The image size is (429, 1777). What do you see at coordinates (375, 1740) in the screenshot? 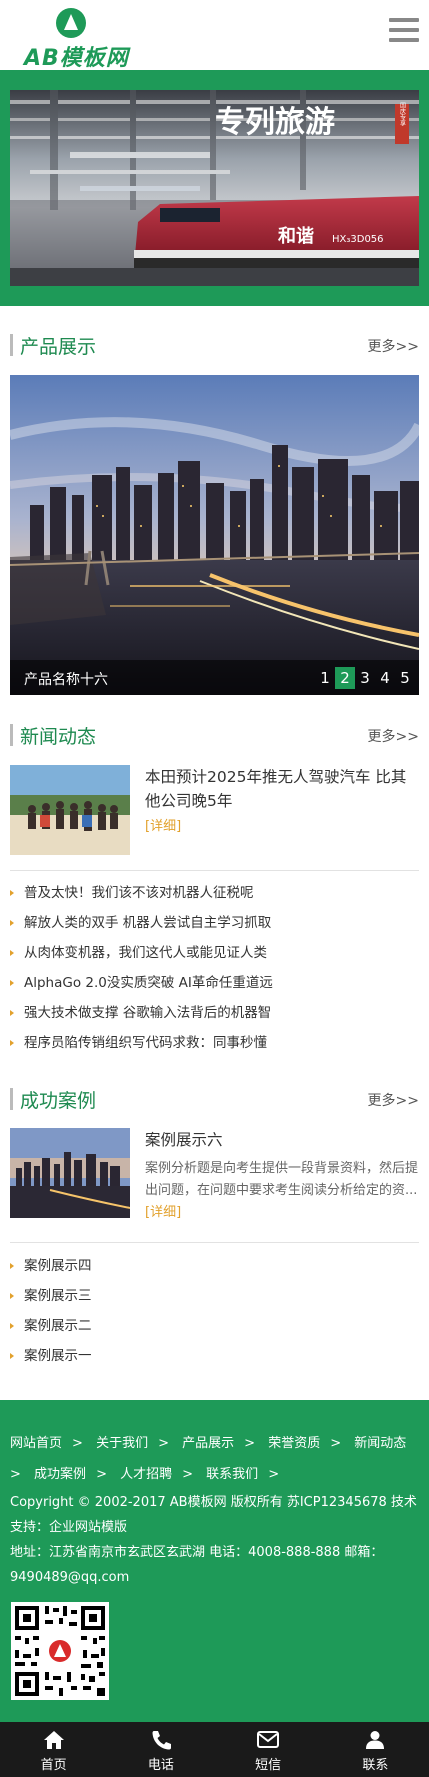
I see `user-icon` at bounding box center [375, 1740].